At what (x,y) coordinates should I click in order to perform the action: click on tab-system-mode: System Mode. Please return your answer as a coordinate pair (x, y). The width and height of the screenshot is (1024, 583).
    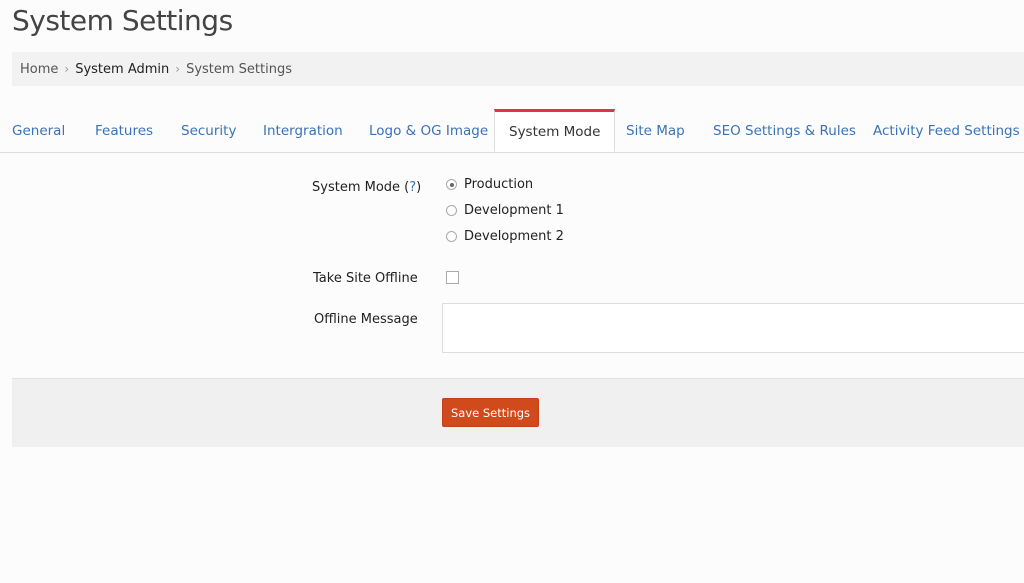
    Looking at the image, I should click on (555, 130).